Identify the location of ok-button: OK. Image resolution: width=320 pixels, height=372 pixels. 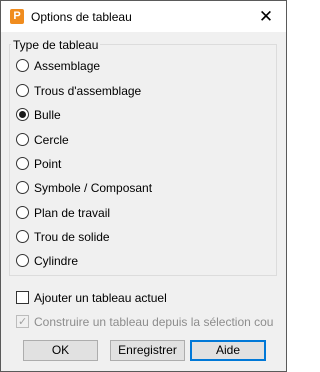
(60, 350).